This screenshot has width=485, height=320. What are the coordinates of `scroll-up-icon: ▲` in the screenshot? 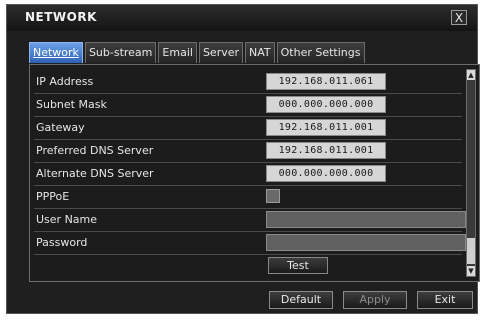 It's located at (471, 75).